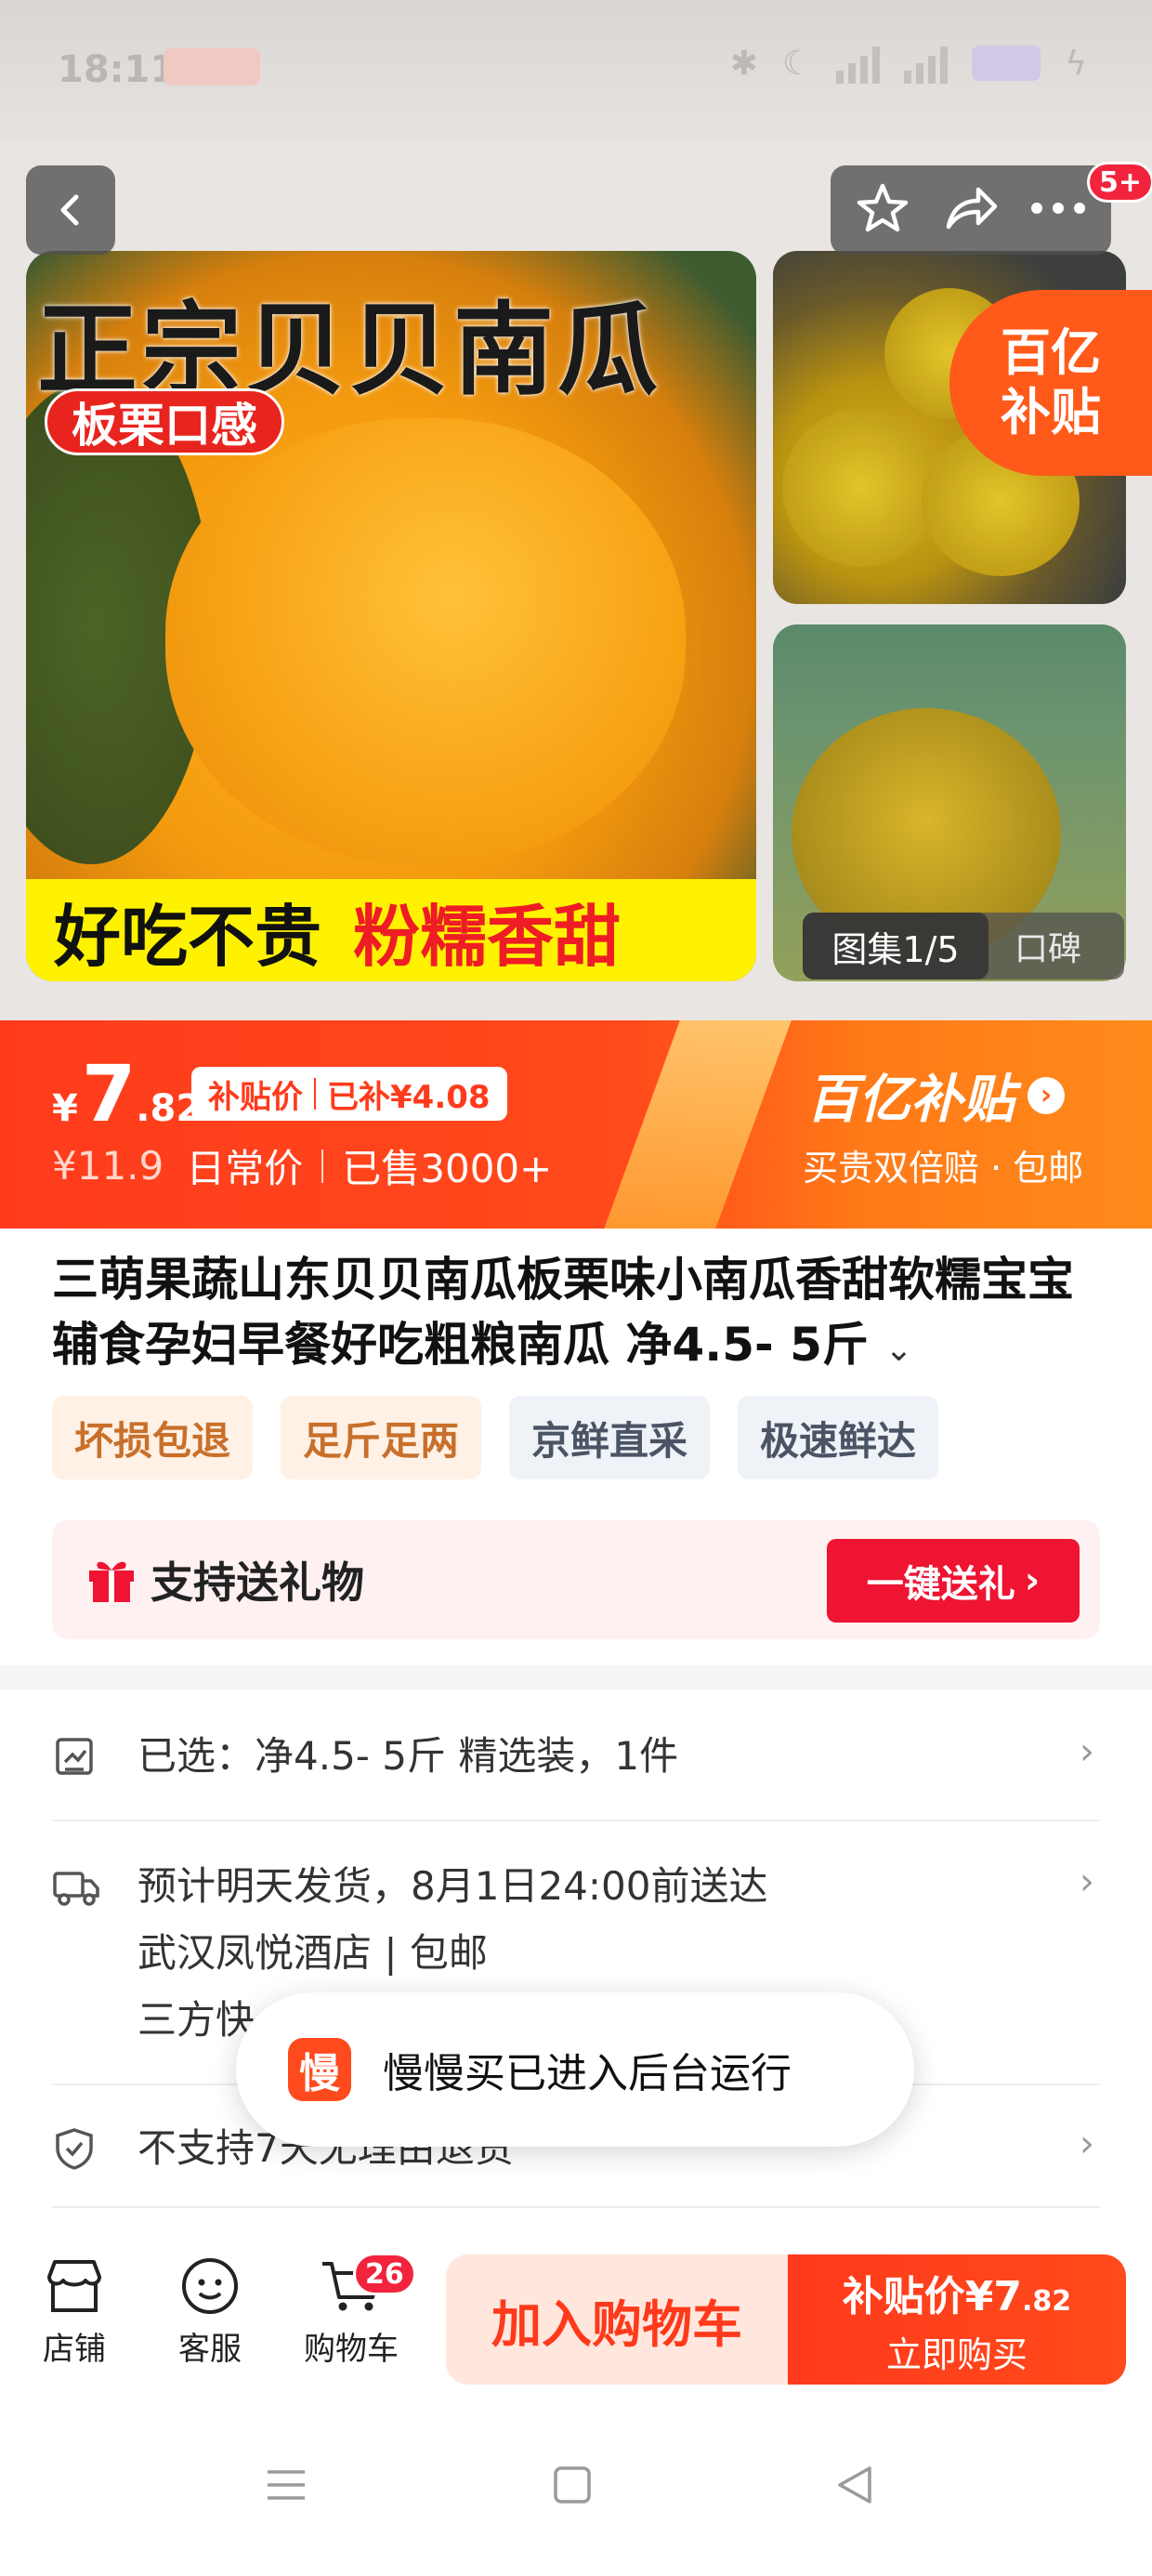  What do you see at coordinates (209, 2286) in the screenshot?
I see `chat-face-icon` at bounding box center [209, 2286].